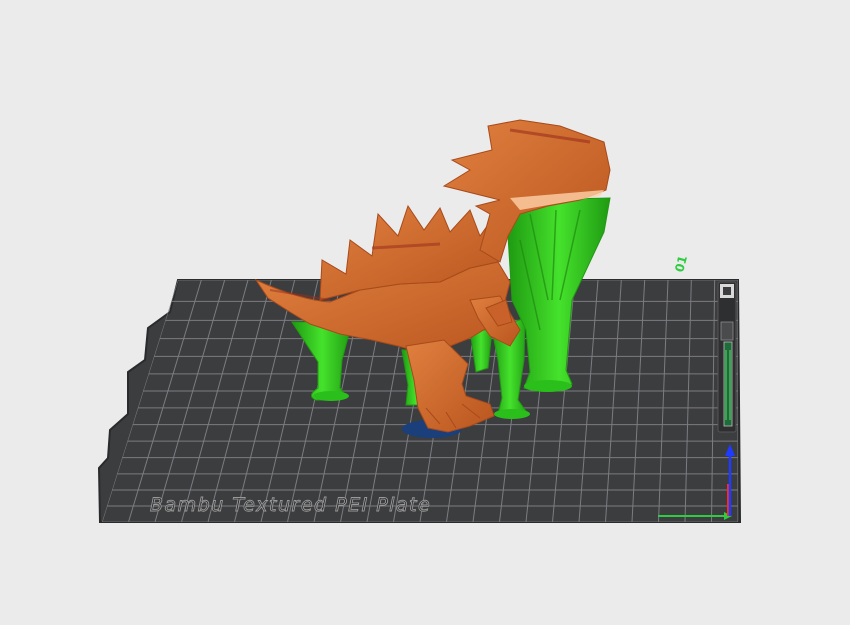 This screenshot has height=625, width=850. I want to click on plate-label: Bambu Textured PEI Plate, so click(290, 505).